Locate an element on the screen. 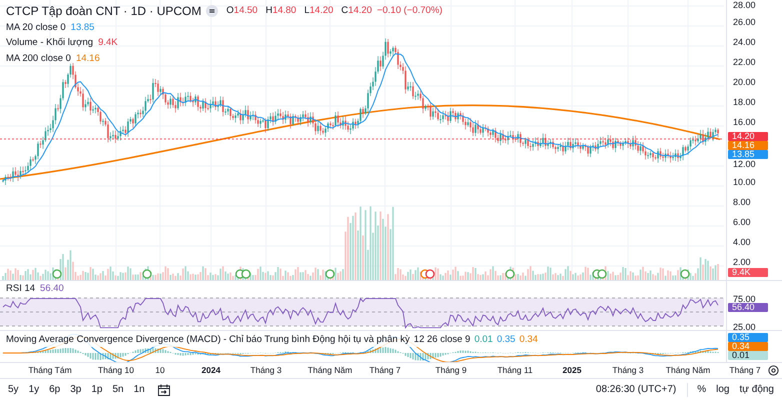 The width and height of the screenshot is (782, 400). axis-label: 28.00 is located at coordinates (744, 5).